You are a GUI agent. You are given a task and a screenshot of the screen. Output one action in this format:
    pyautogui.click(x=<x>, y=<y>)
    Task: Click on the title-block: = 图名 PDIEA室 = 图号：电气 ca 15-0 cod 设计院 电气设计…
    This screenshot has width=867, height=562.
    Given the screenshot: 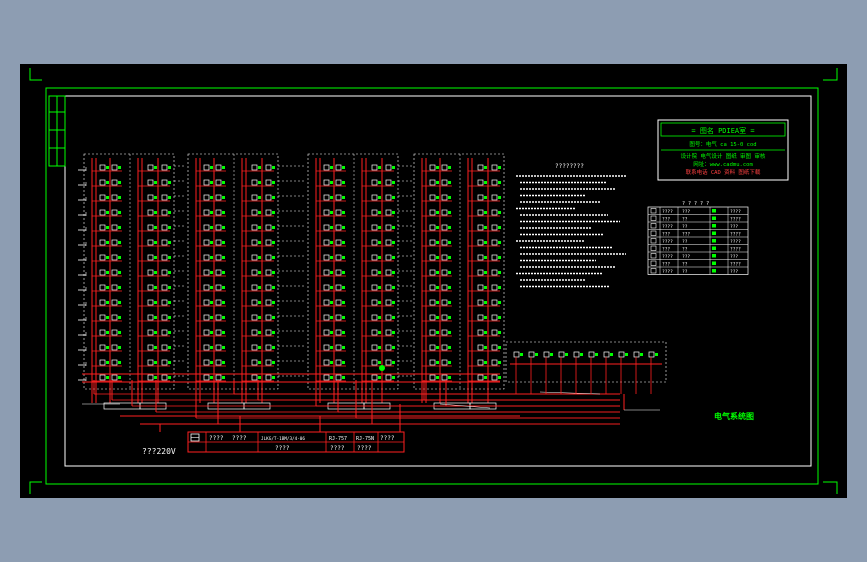 What is the action you would take?
    pyautogui.click(x=723, y=150)
    